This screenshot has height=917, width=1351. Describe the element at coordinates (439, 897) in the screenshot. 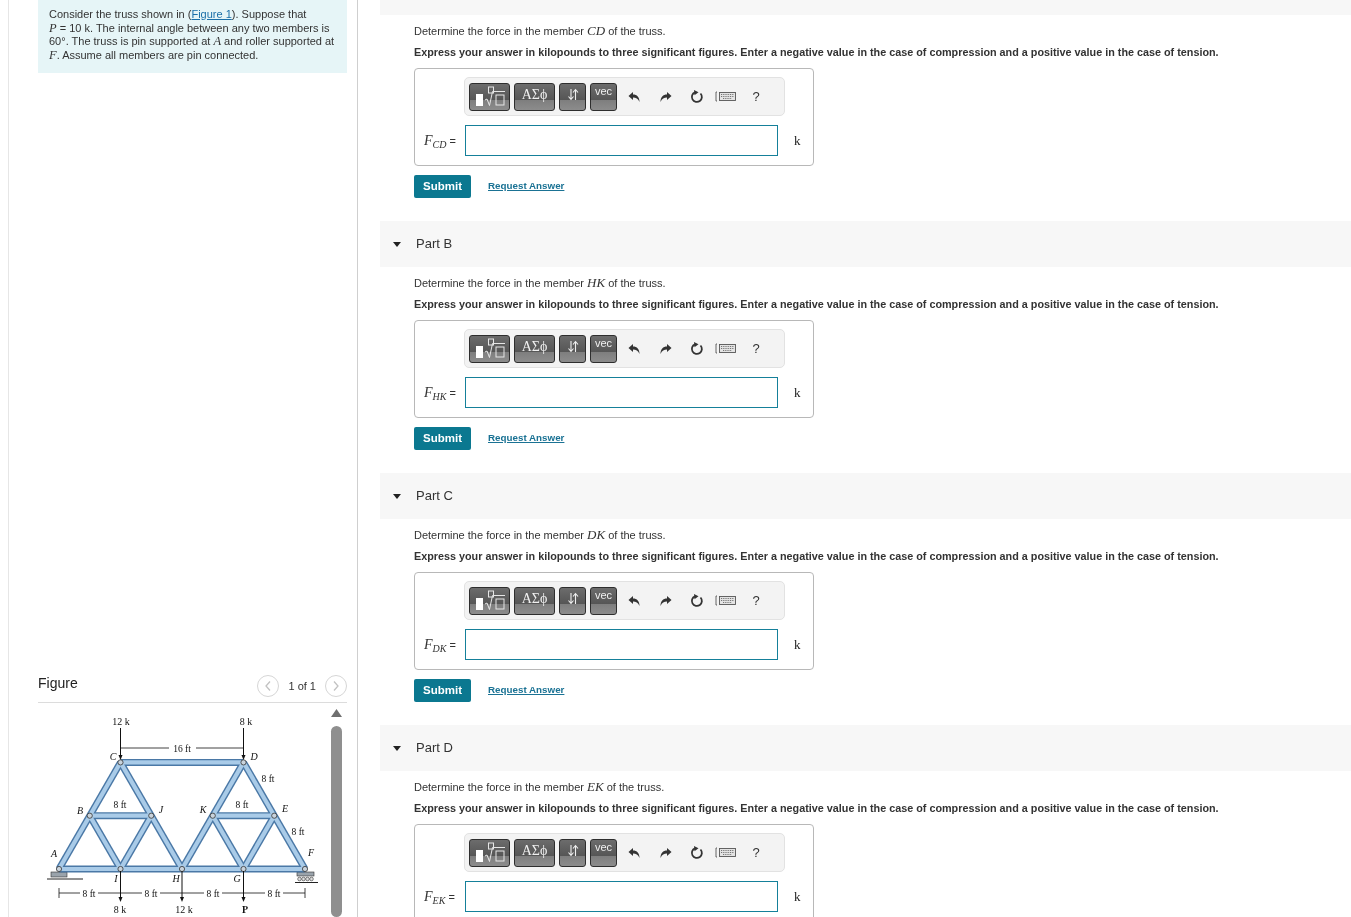

I see `answer-label: F$_{EK}$ =` at that location.